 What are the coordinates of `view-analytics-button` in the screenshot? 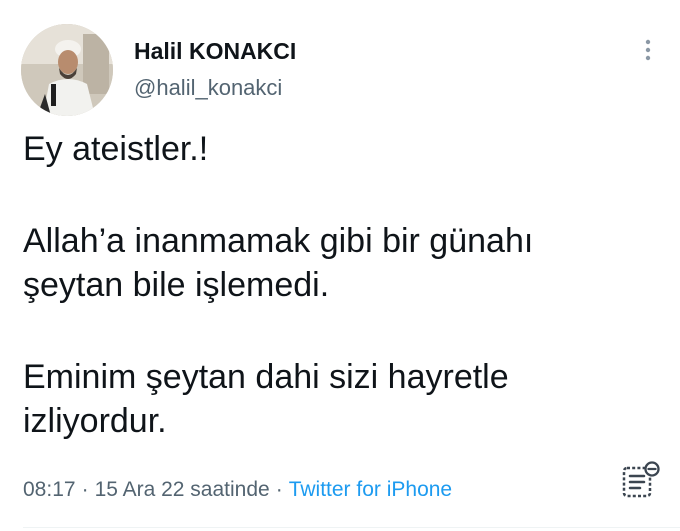 It's located at (641, 481).